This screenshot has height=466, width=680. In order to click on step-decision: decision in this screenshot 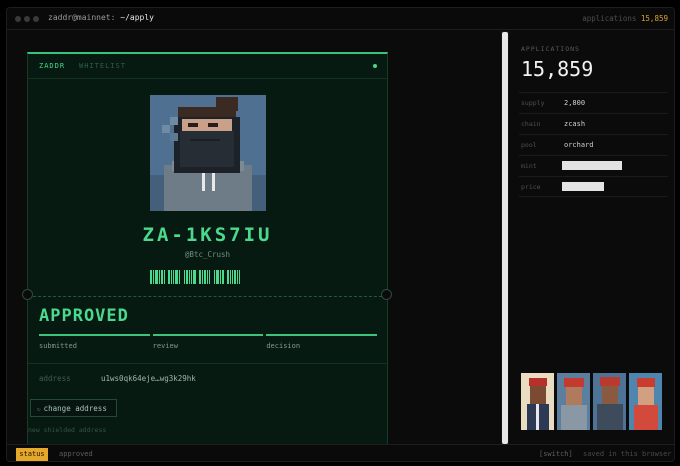, I will do `click(322, 342)`.